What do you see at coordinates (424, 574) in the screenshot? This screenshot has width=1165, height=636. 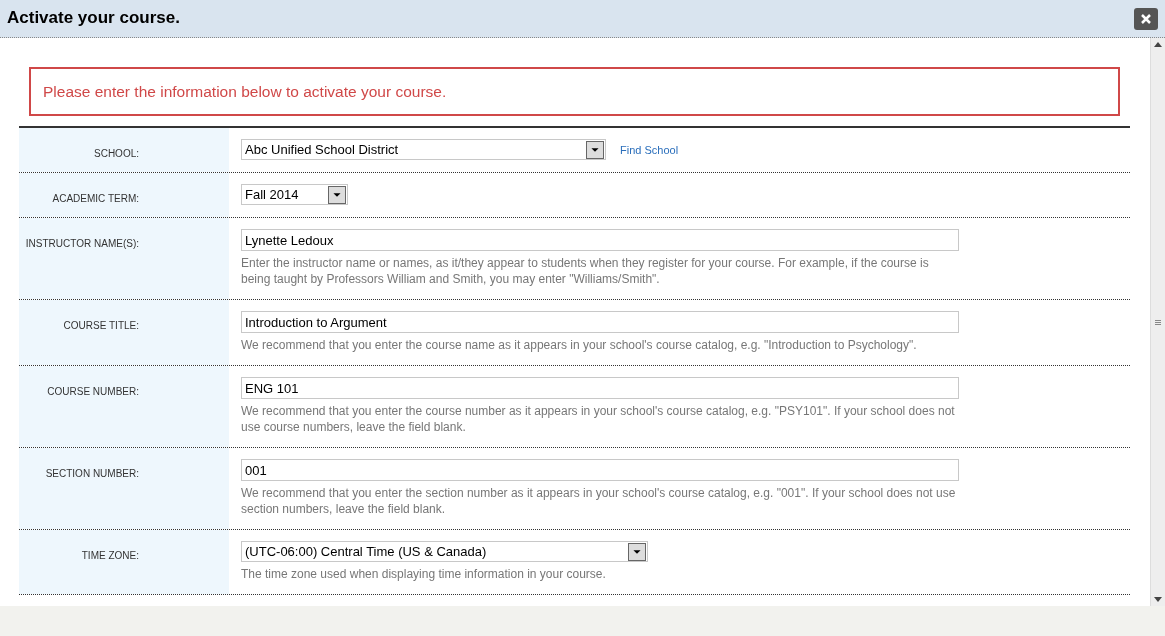 I see `help-text: The time zone used when displaying time information in your course.` at bounding box center [424, 574].